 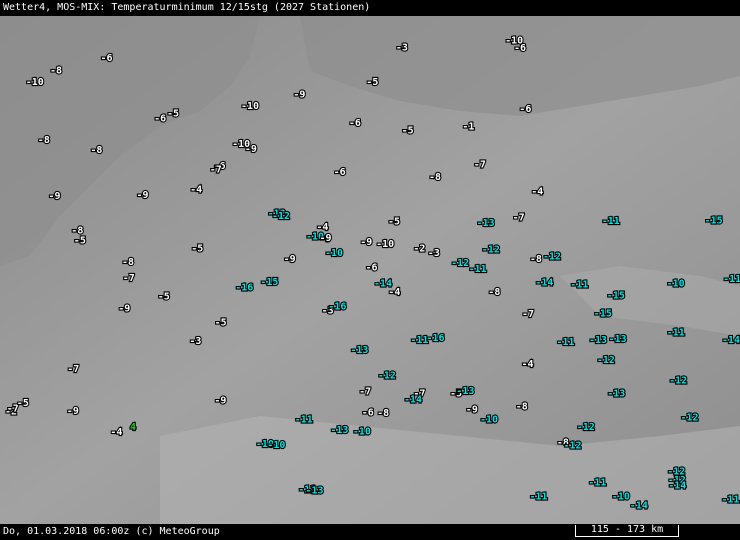 What do you see at coordinates (111, 531) in the screenshot?
I see `timestamp-credit: Do, 01.03.2018 06:00z (c) MeteoGroup` at bounding box center [111, 531].